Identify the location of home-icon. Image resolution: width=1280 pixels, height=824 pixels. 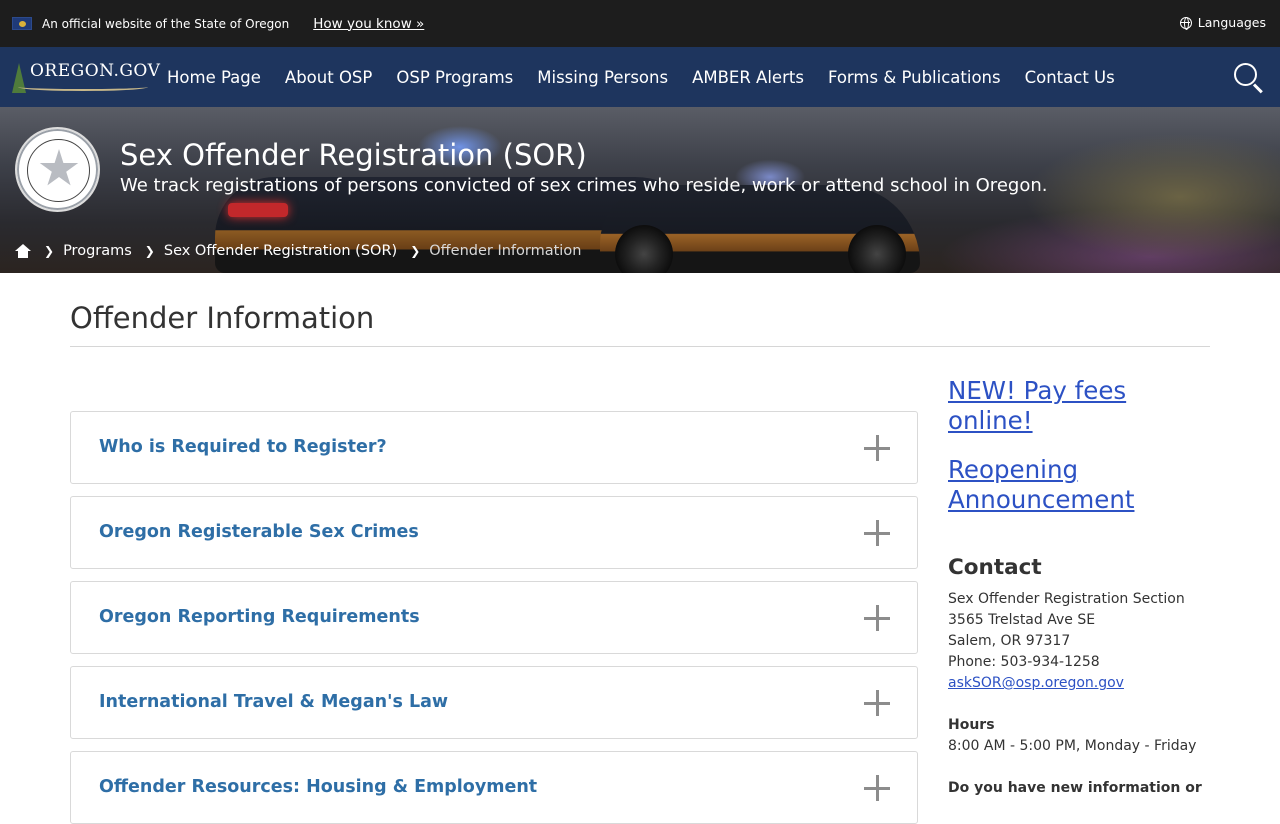
(23, 251).